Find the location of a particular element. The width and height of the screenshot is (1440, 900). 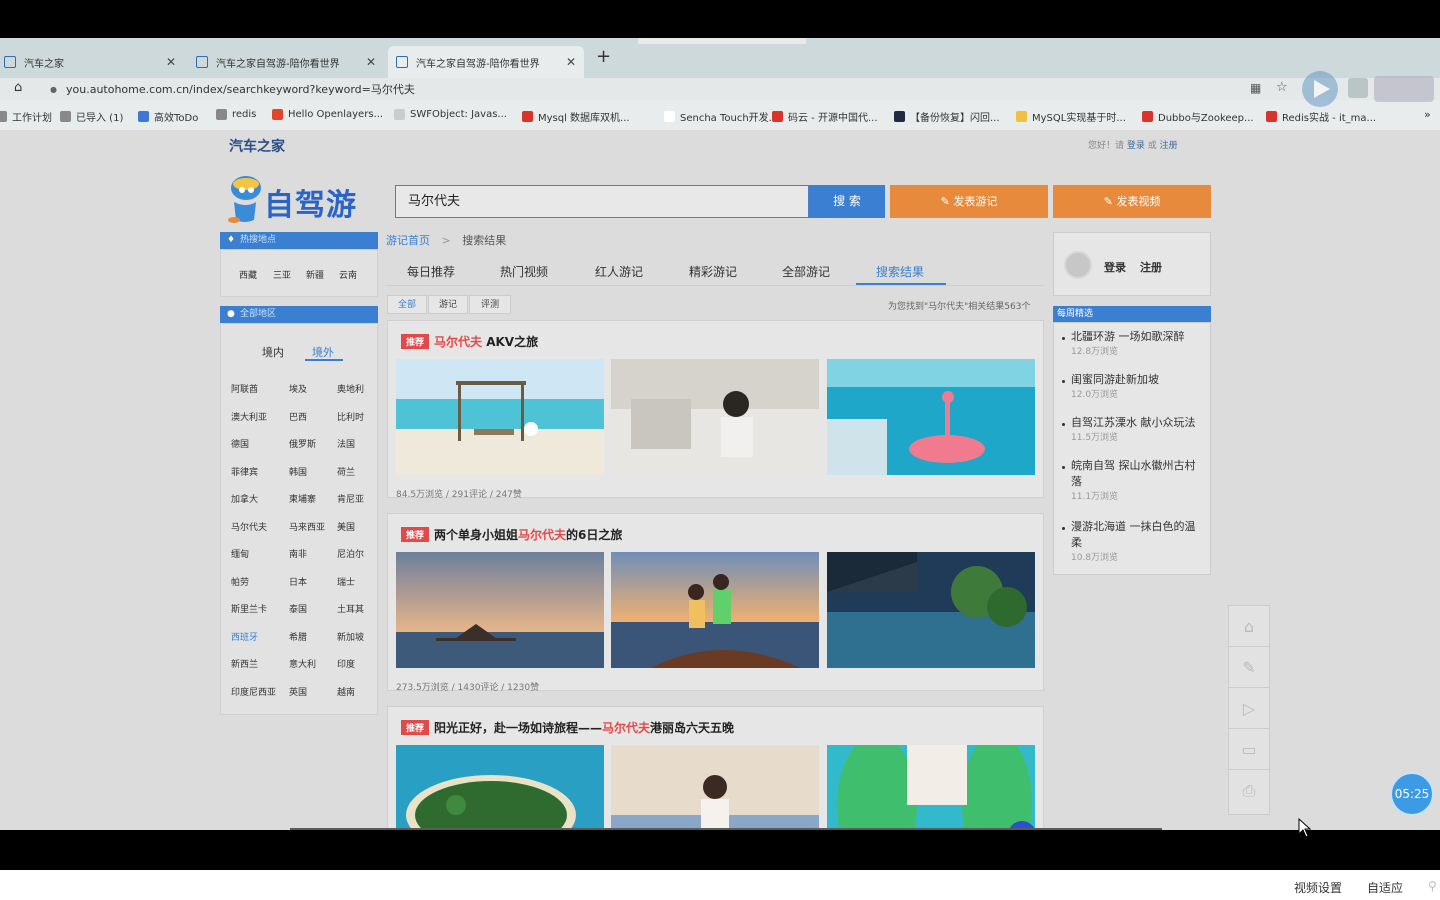

bookmark-item: redis is located at coordinates (236, 114).